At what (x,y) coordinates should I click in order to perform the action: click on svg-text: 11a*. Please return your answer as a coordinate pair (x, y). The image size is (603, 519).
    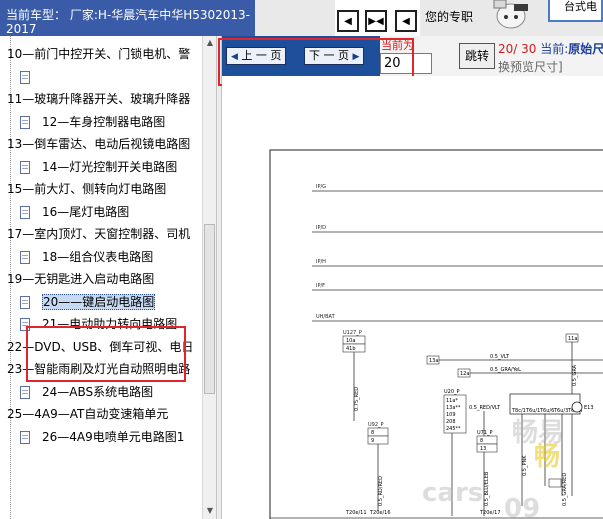
    Looking at the image, I should click on (452, 401).